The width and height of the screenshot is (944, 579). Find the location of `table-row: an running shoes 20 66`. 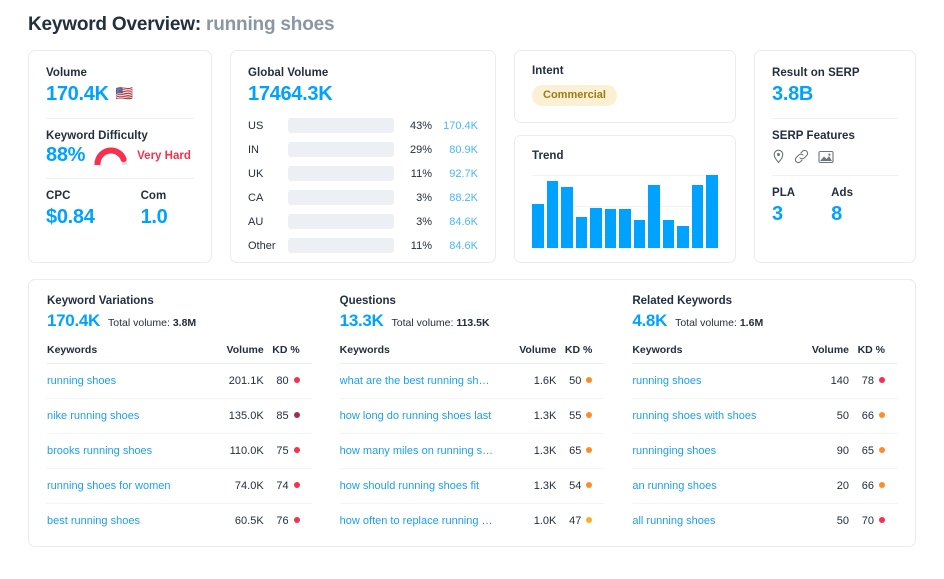

table-row: an running shoes 20 66 is located at coordinates (765, 486).